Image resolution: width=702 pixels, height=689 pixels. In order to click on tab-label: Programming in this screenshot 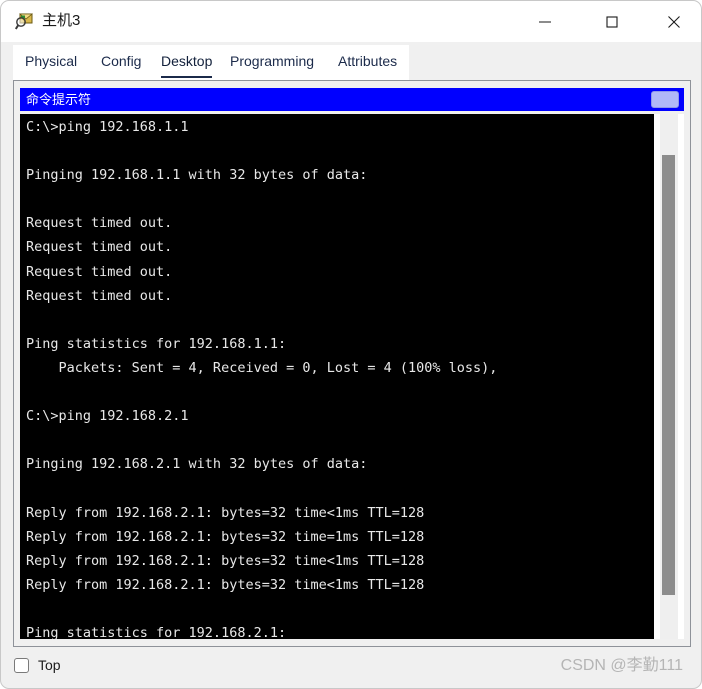, I will do `click(272, 61)`.